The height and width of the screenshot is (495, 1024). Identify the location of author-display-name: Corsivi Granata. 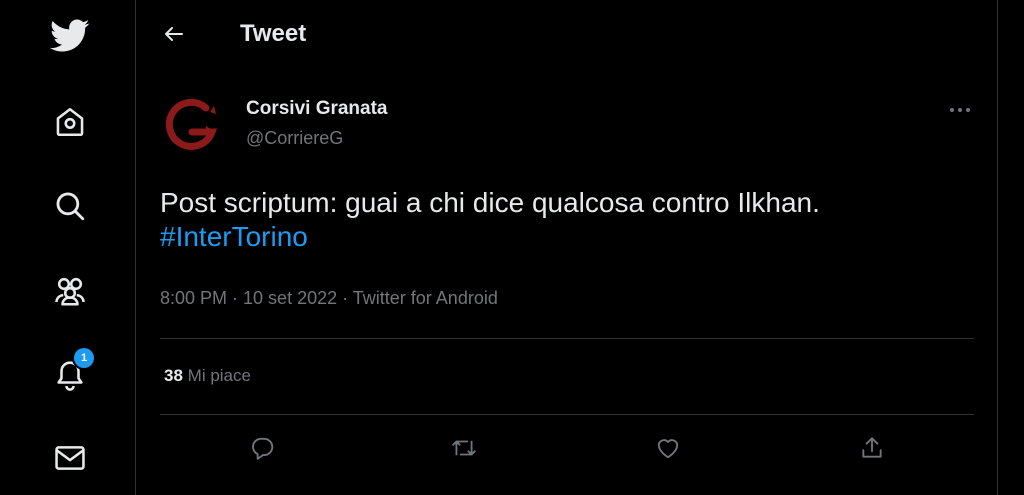
(317, 109).